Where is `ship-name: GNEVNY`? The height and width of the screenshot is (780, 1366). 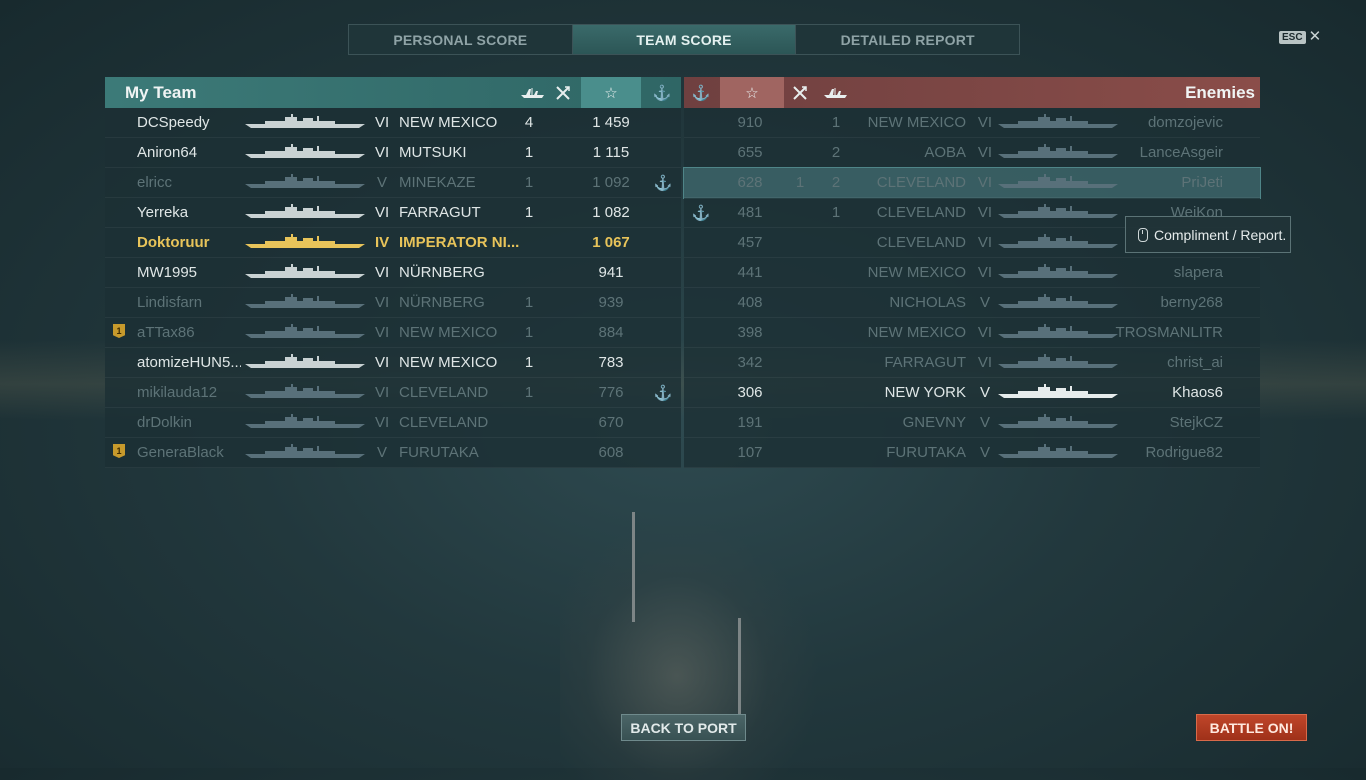
ship-name: GNEVNY is located at coordinates (934, 422).